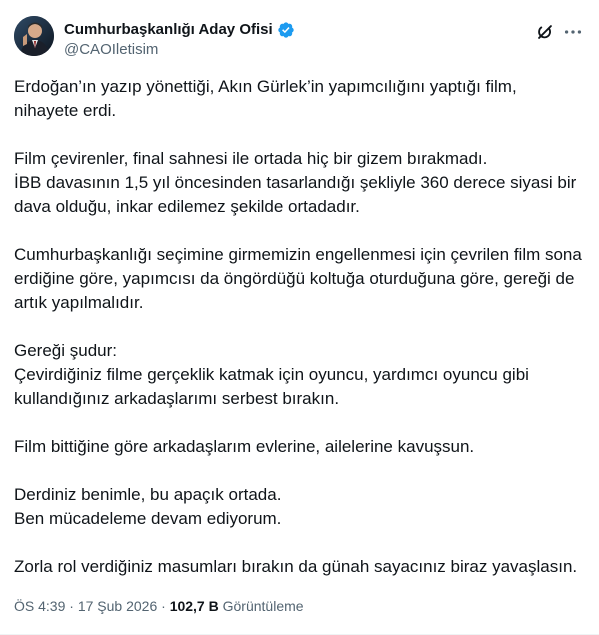 The image size is (599, 635). I want to click on tweet-date: 17 Şub 2026, so click(117, 606).